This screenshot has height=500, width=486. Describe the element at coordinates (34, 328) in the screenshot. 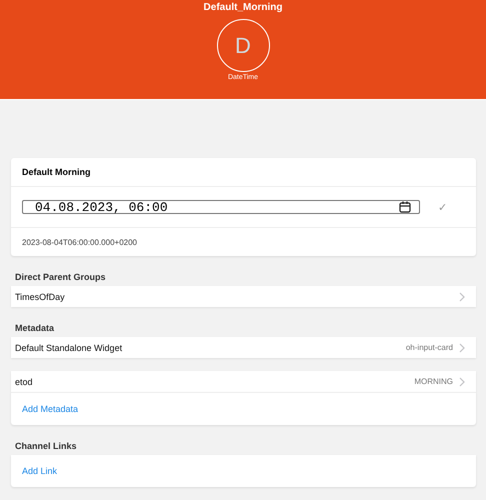

I see `section-title: Metadata` at that location.